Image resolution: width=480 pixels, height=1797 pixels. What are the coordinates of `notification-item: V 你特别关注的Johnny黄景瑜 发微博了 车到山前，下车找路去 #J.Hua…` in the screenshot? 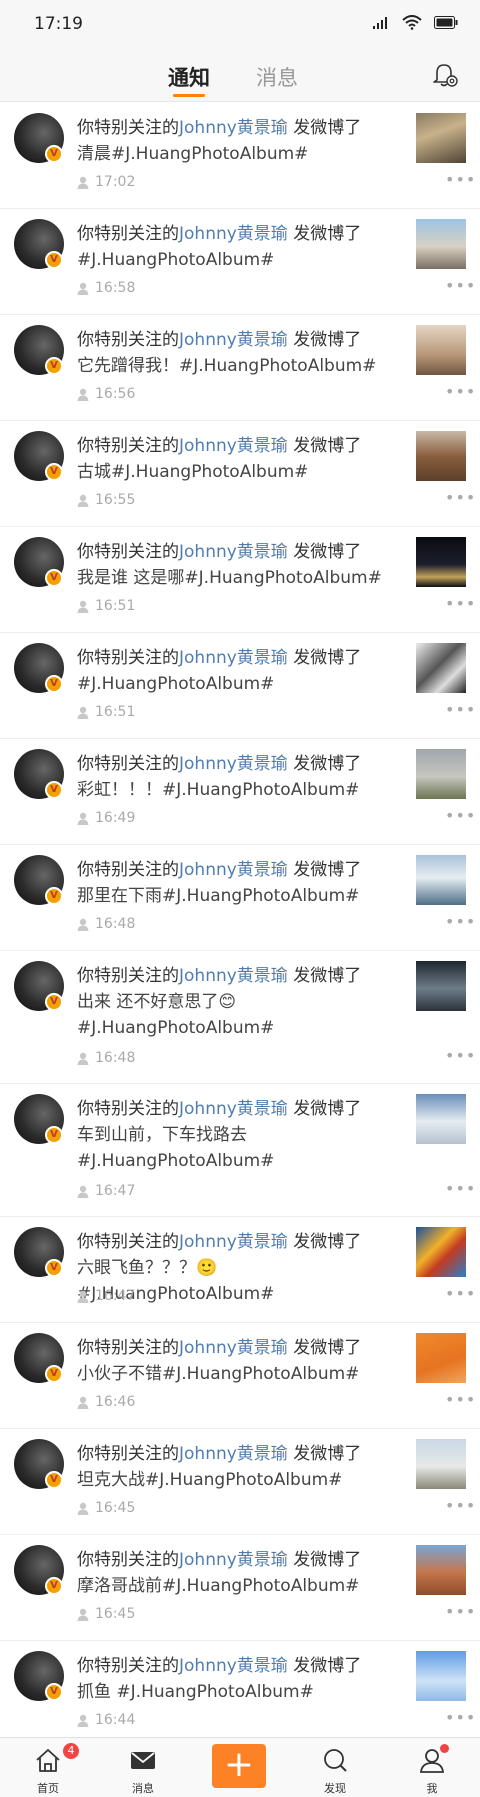 It's located at (240, 1150).